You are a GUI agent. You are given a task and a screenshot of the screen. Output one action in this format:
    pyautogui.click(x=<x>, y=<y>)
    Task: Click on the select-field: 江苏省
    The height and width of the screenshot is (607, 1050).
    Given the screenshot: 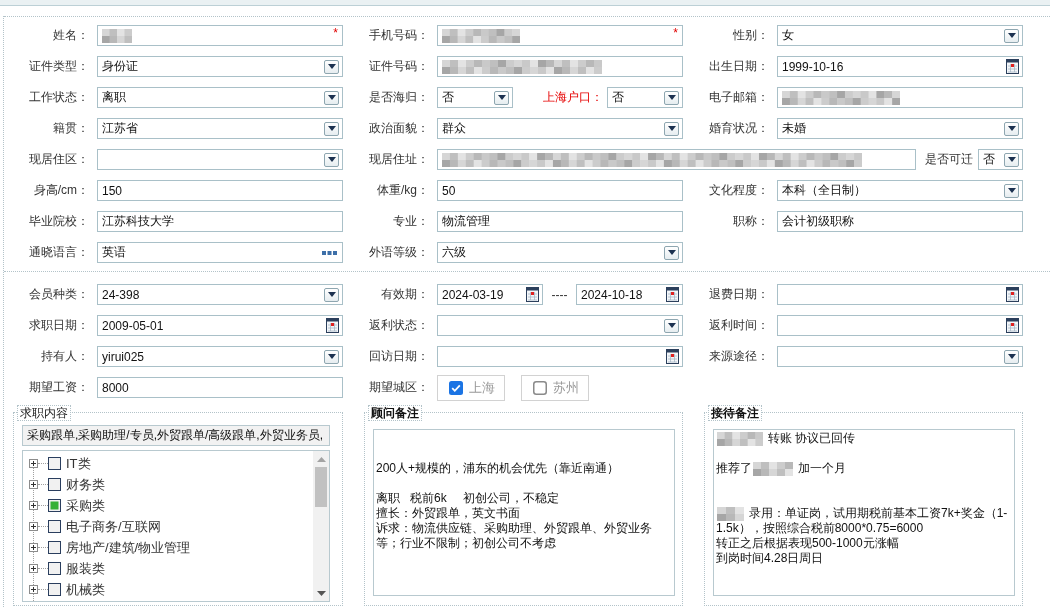 What is the action you would take?
    pyautogui.click(x=220, y=128)
    